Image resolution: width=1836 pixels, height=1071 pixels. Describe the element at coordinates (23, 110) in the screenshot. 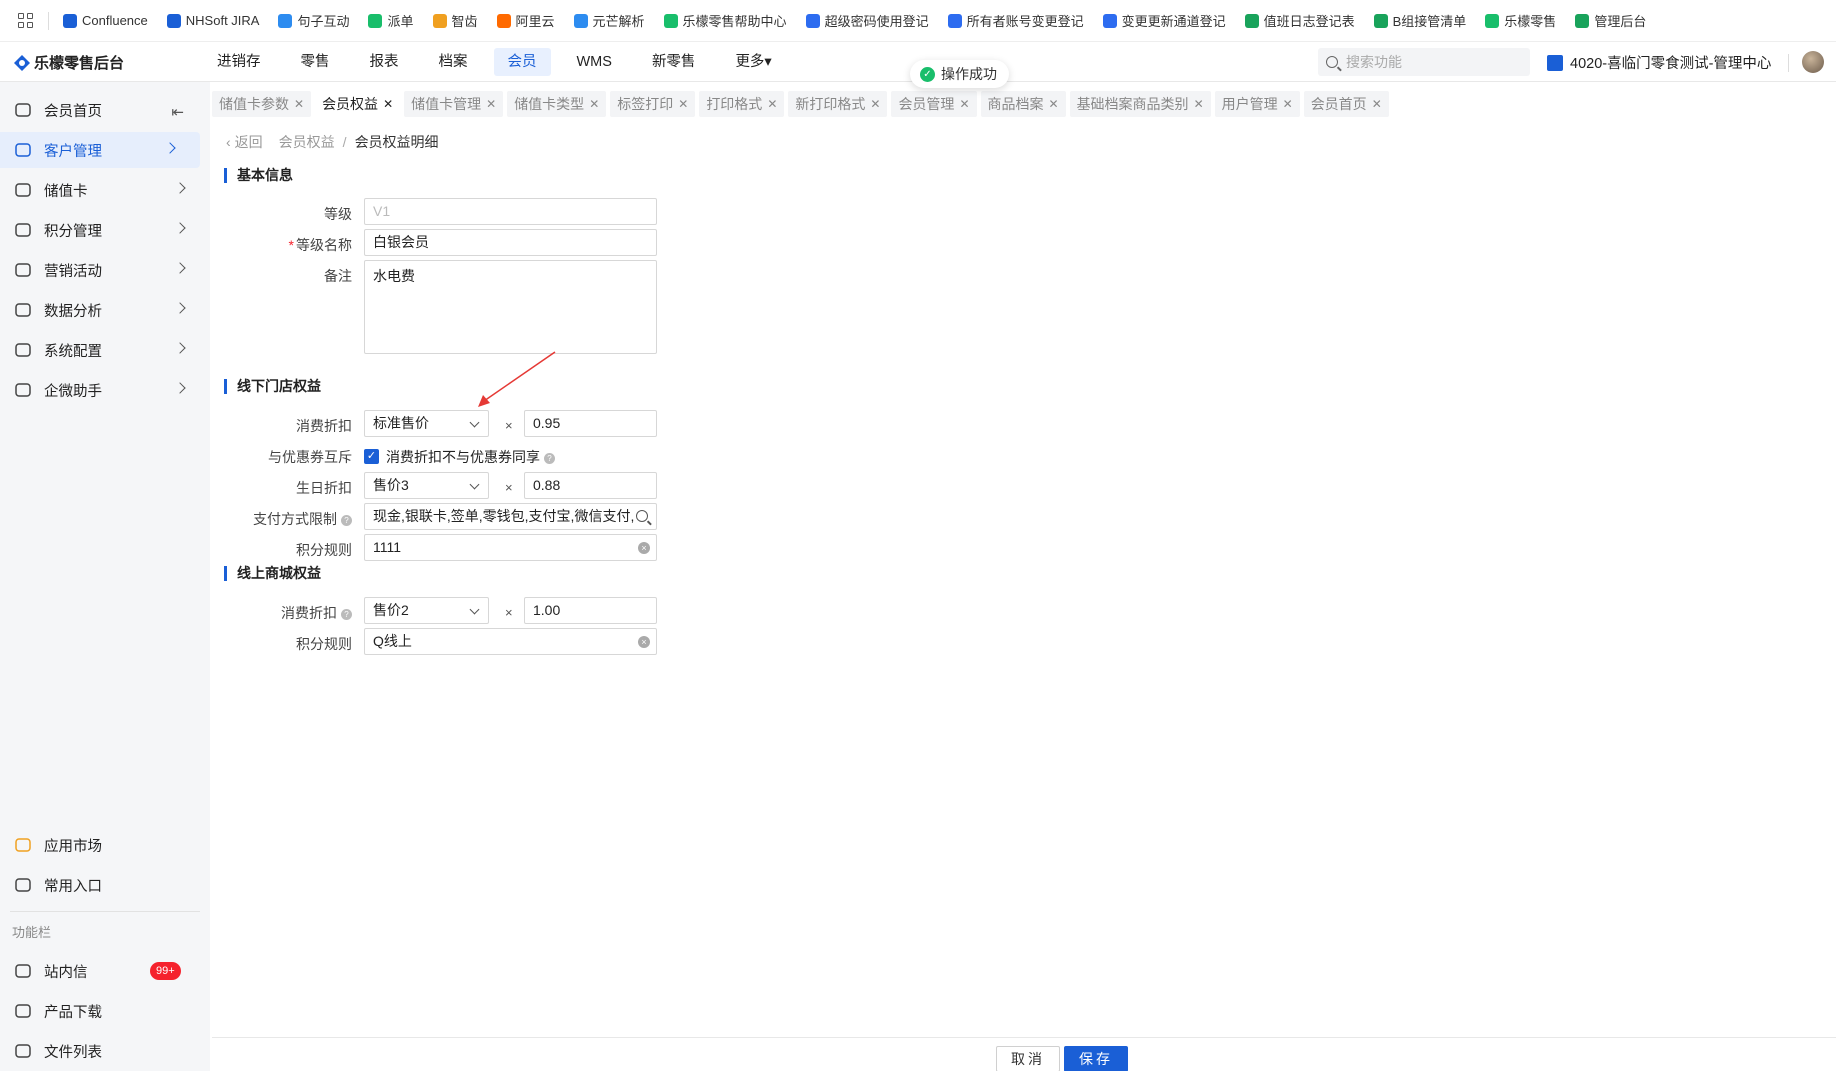

I see `home-icon` at that location.